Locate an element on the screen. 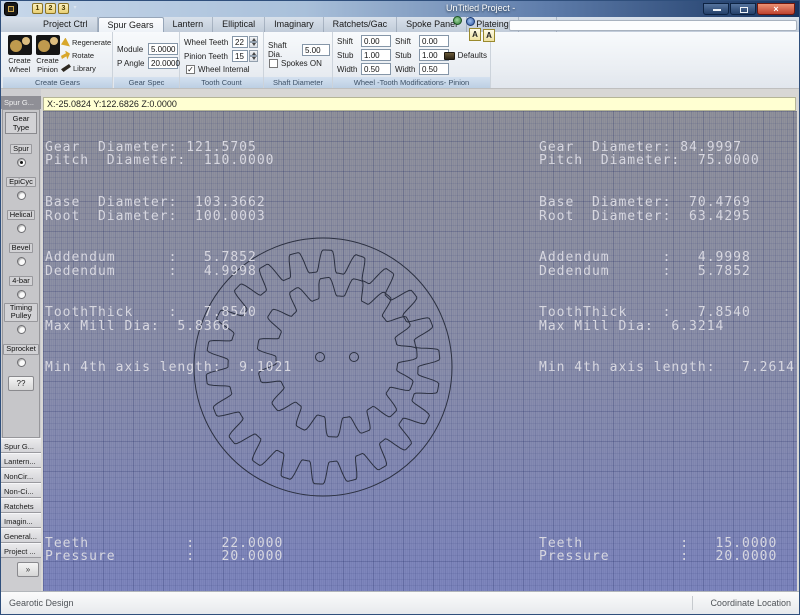 Image resolution: width=800 pixels, height=615 pixels. spokes-on-checkbox is located at coordinates (273, 63).